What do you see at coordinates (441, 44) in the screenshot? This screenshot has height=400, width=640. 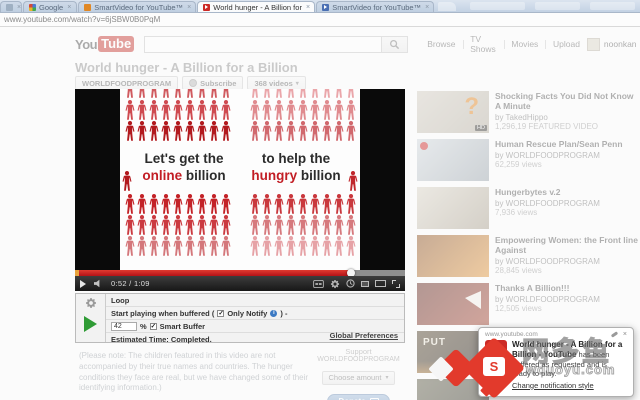 I see `nav-browse: Browse` at bounding box center [441, 44].